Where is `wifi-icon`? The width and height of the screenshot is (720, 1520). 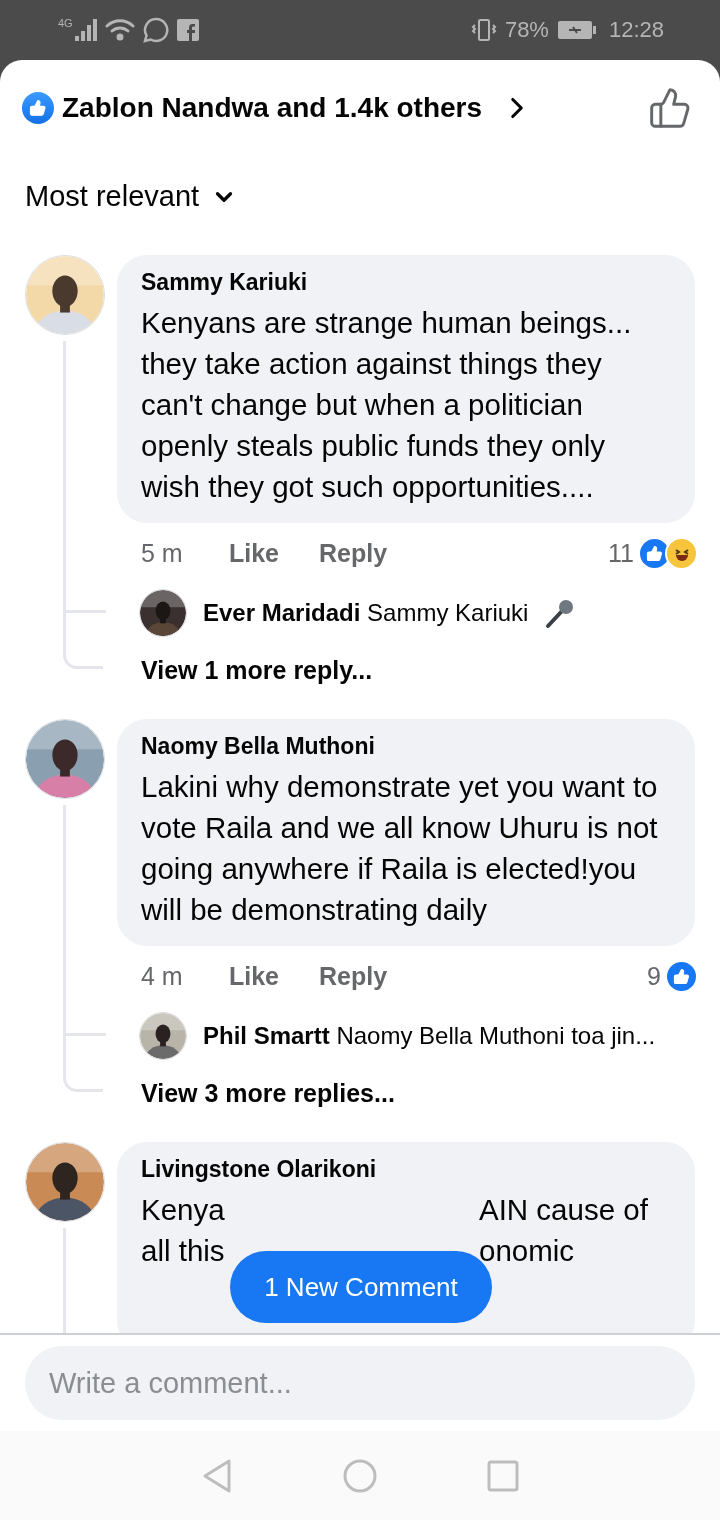 wifi-icon is located at coordinates (119, 30).